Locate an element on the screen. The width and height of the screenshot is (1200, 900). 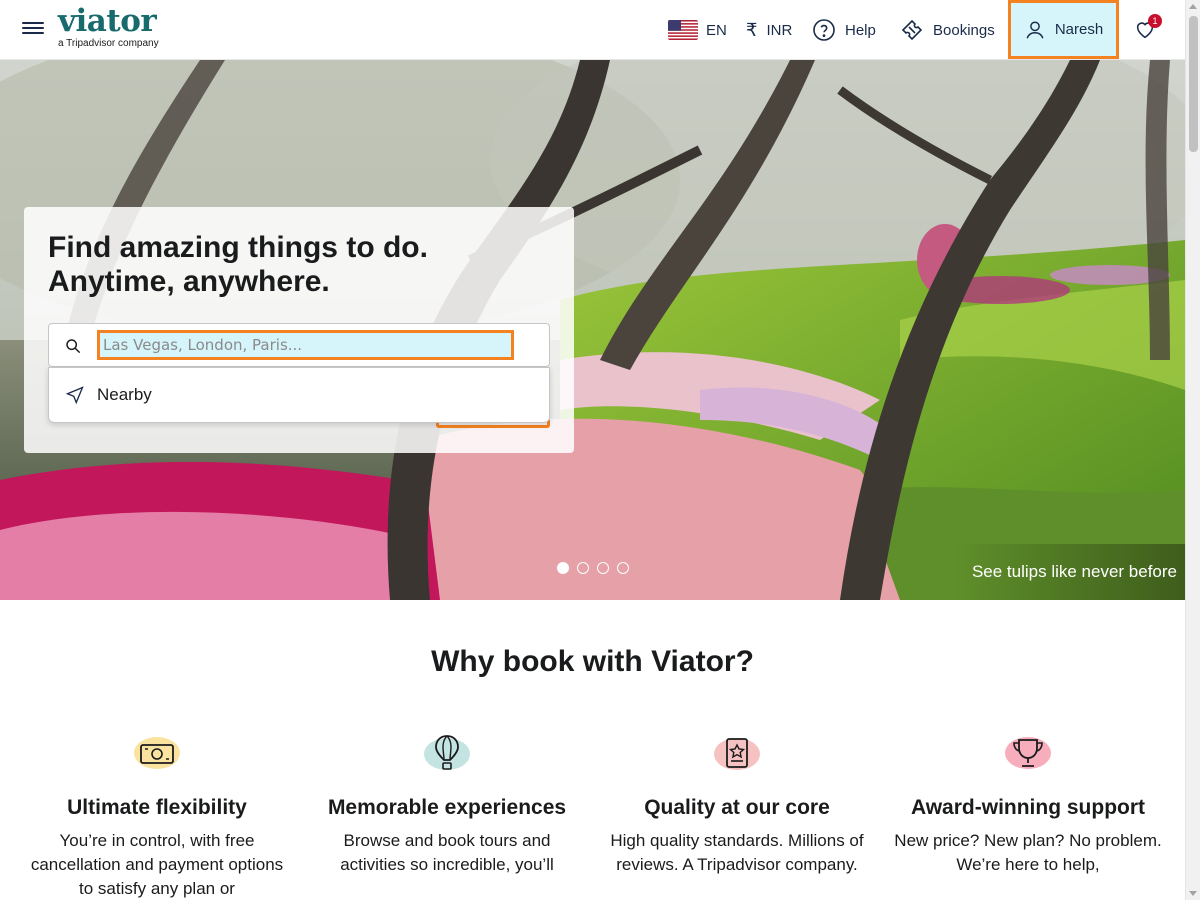
trophy-icon is located at coordinates (1028, 753).